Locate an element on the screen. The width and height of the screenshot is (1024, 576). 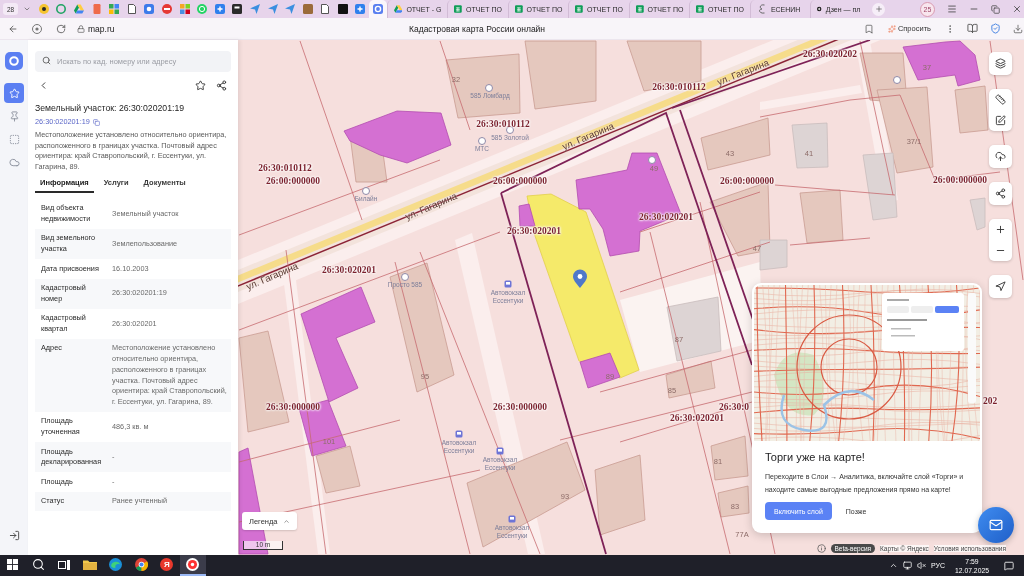
url-text: map.ru is located at coordinates (101, 28).